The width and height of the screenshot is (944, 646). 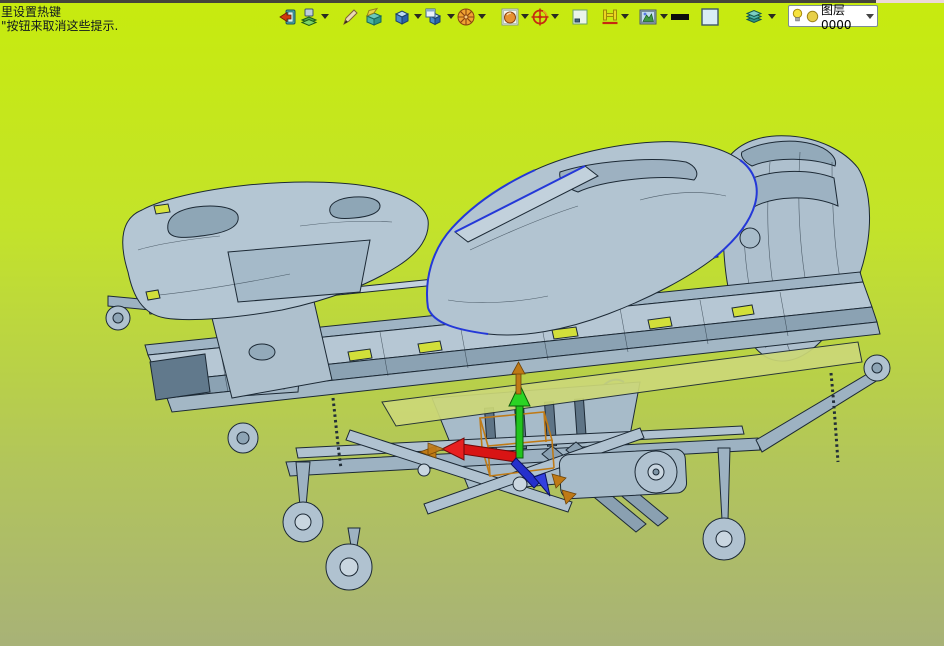 What do you see at coordinates (710, 17) in the screenshot?
I see `blank-square-icon` at bounding box center [710, 17].